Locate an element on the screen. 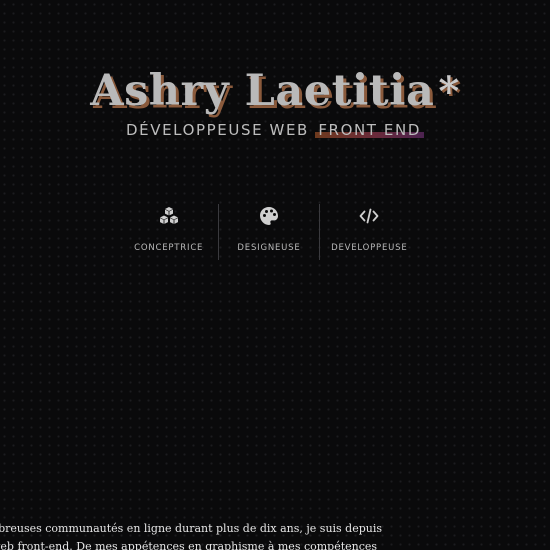  palette-icon is located at coordinates (268, 216).